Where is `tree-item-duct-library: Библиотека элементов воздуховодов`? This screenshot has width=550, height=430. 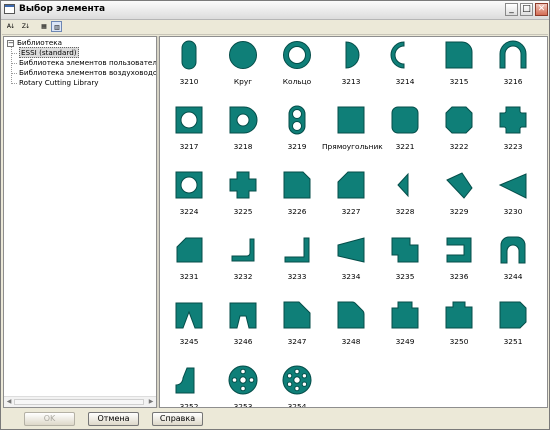
tree-item-duct-library: Библиотека элементов воздуховодов is located at coordinates (88, 73).